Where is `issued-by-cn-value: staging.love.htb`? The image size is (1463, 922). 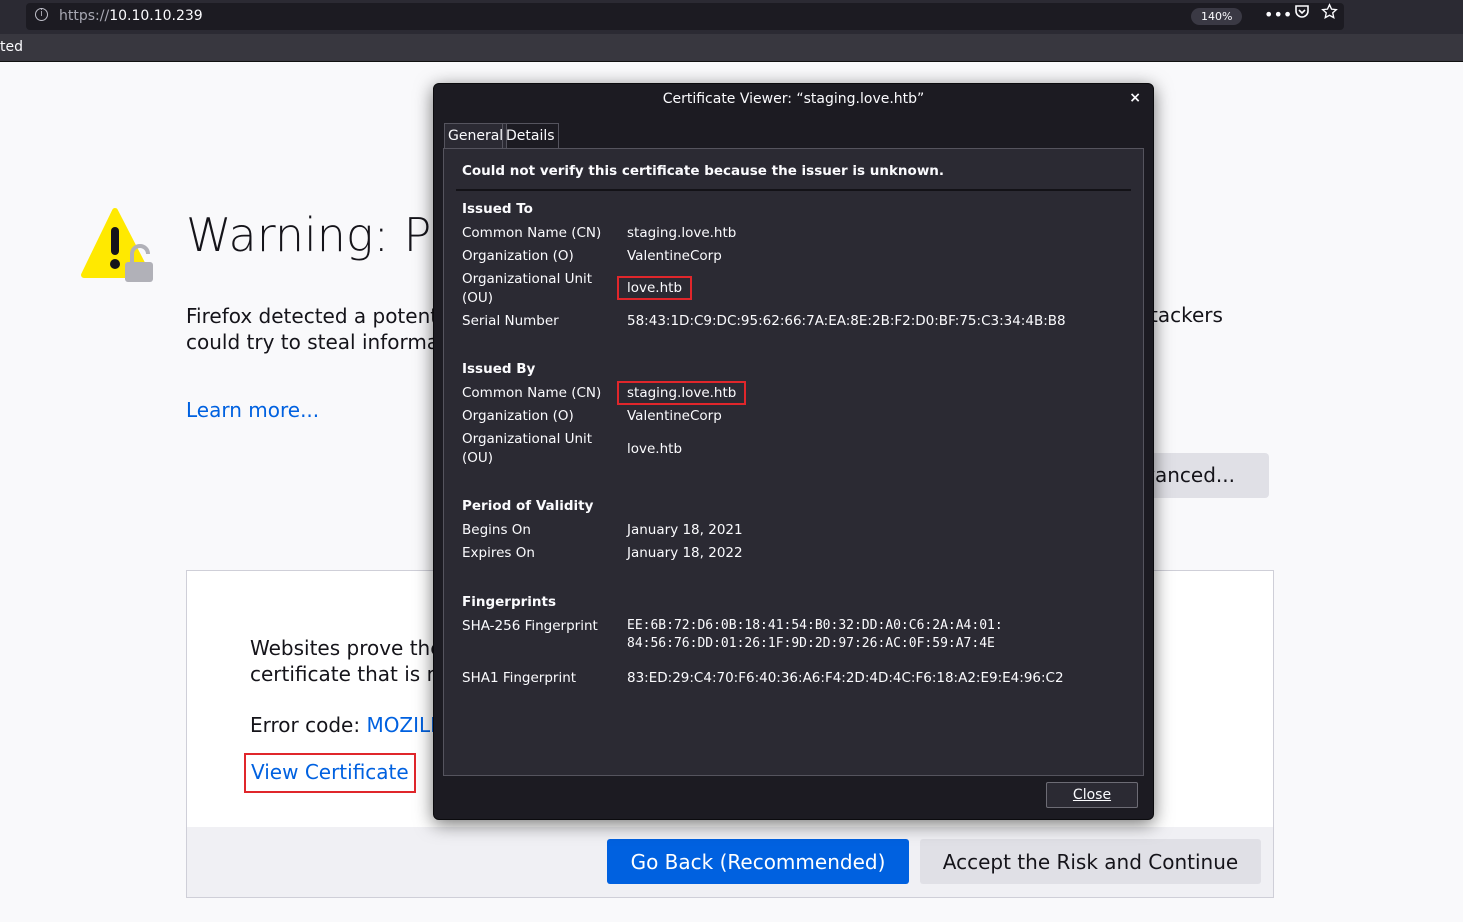
issued-by-cn-value: staging.love.htb is located at coordinates (681, 393).